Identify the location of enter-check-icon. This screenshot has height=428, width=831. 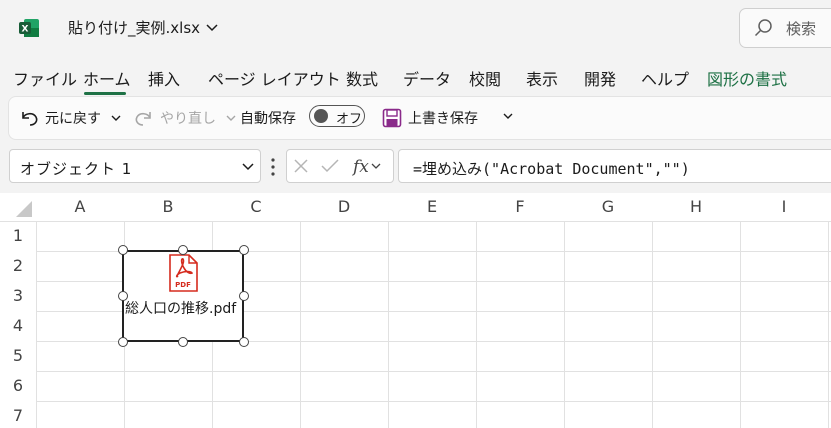
(330, 166).